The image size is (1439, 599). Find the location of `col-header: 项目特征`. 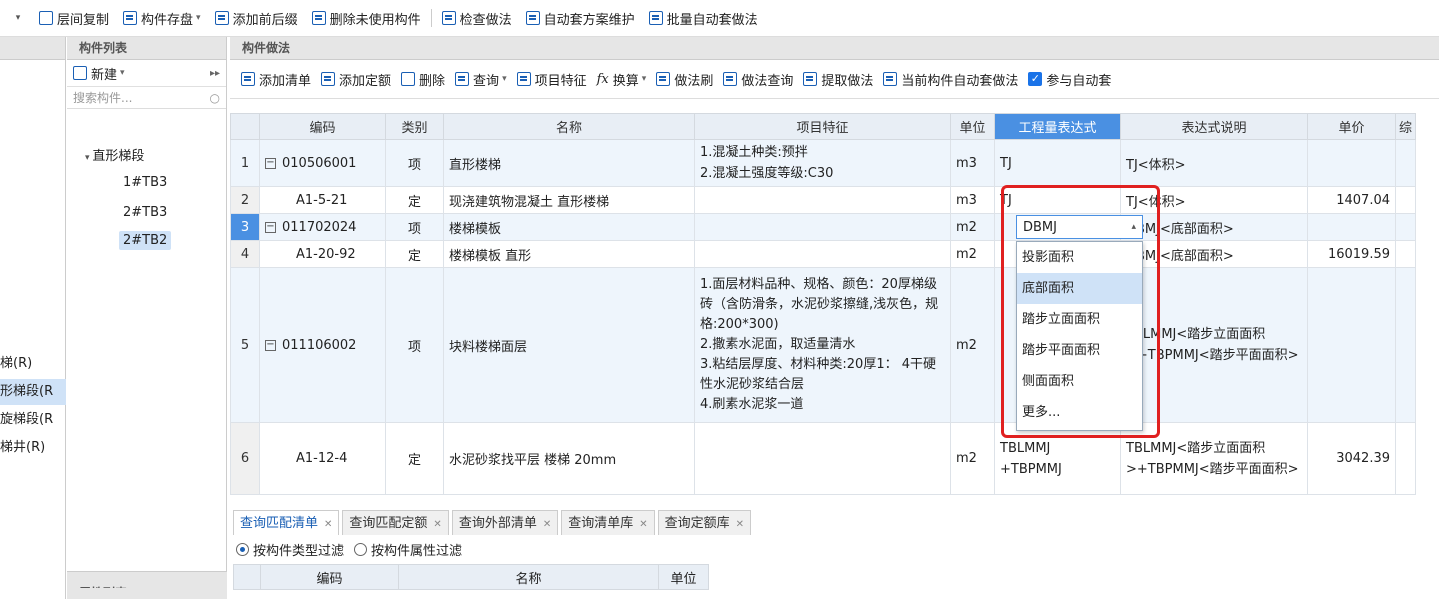

col-header: 项目特征 is located at coordinates (822, 126).